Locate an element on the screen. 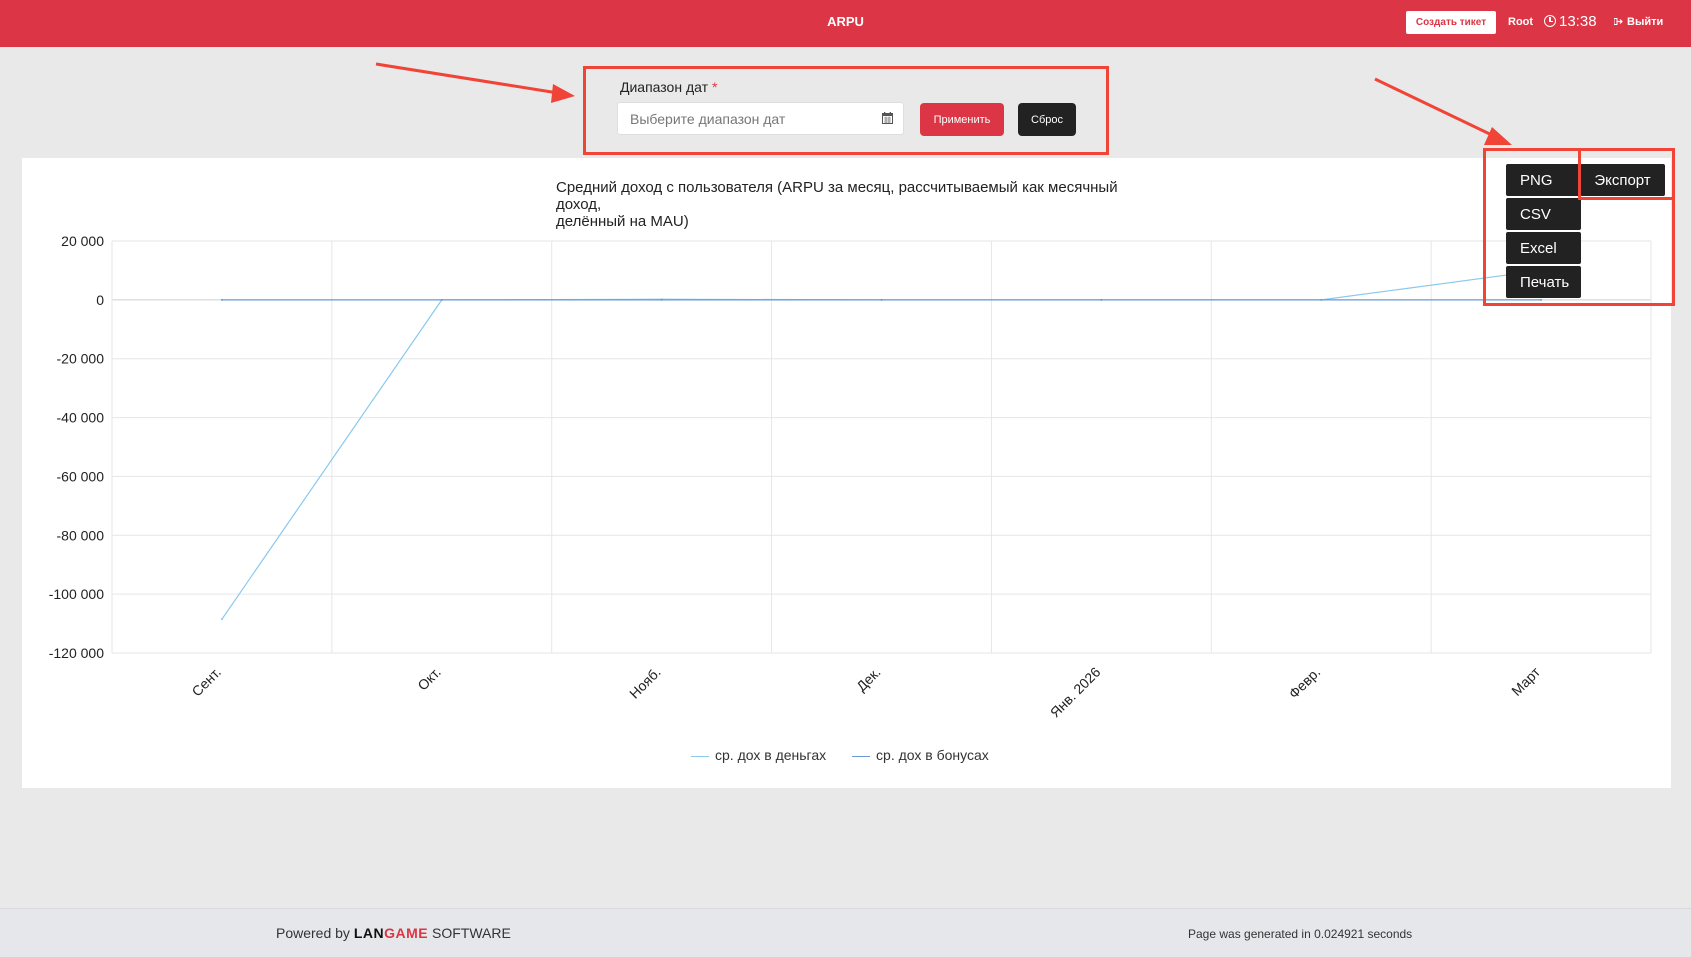  y-tick-label: -120 000 is located at coordinates (76, 653).